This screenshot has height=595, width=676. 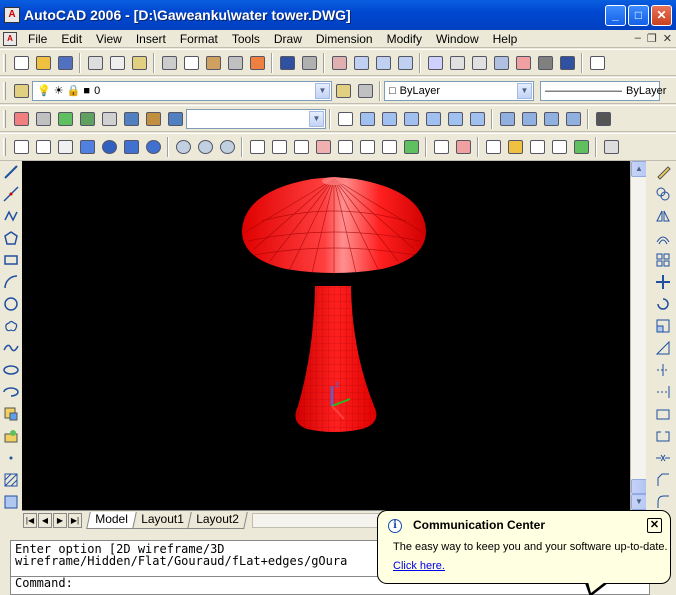 I want to click on subtract-icon, so click(x=205, y=147).